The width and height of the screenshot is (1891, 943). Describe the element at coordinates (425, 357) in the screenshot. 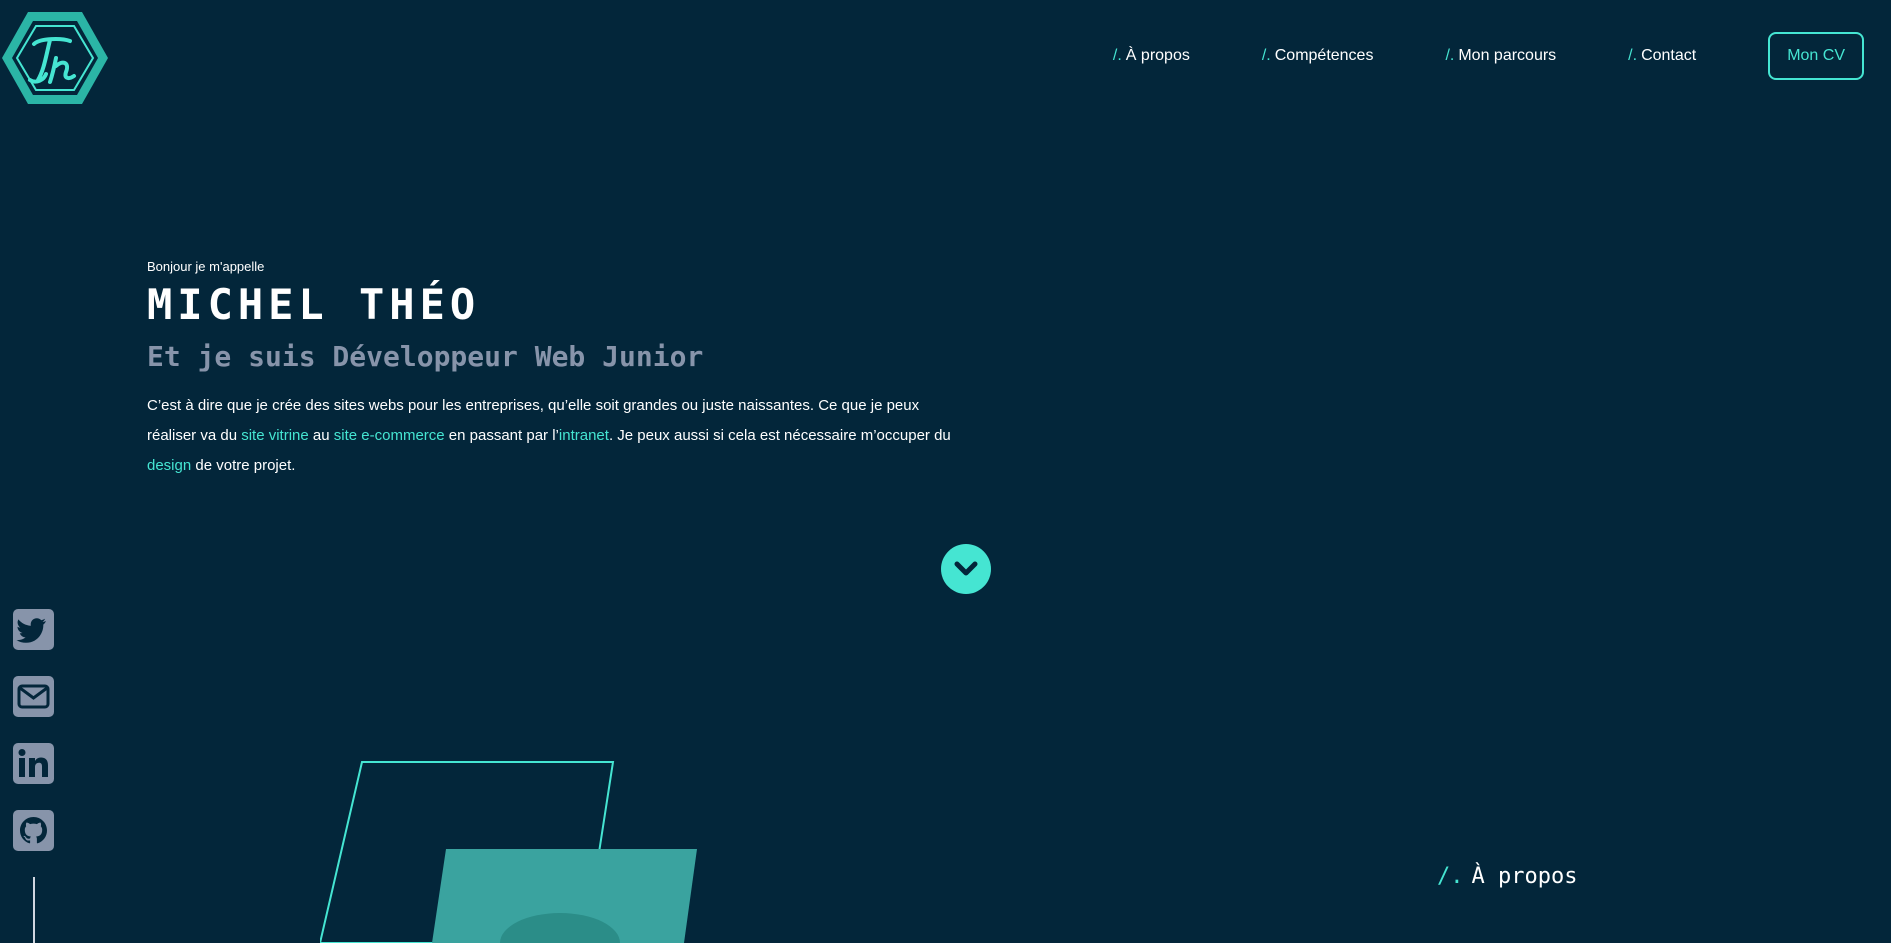

I see `hero-subtitle: Et je suis Développeur Web Junior` at that location.